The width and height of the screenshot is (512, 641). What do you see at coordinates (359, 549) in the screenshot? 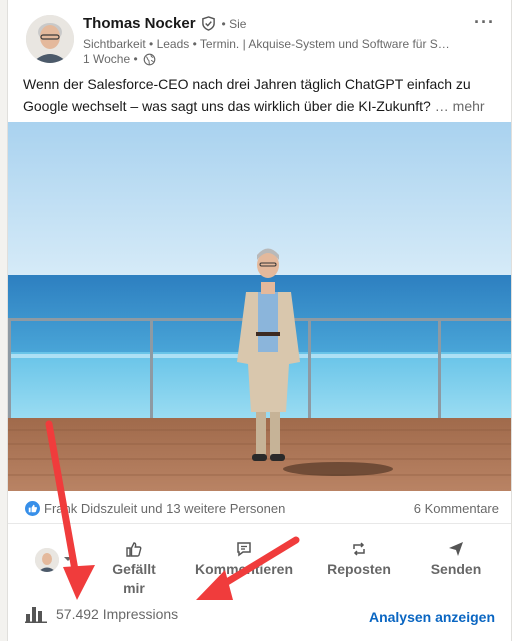
I see `repost-icon` at bounding box center [359, 549].